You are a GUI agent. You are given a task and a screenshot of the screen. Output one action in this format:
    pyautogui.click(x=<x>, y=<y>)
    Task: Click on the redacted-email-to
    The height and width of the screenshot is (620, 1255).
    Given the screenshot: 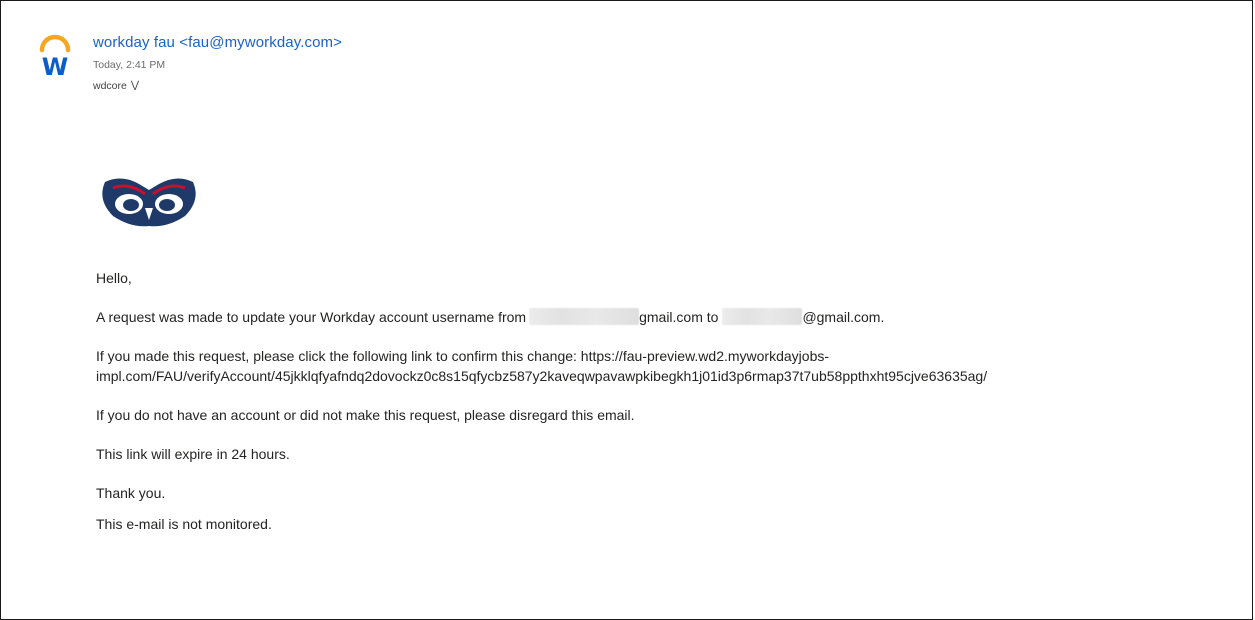 What is the action you would take?
    pyautogui.click(x=762, y=316)
    